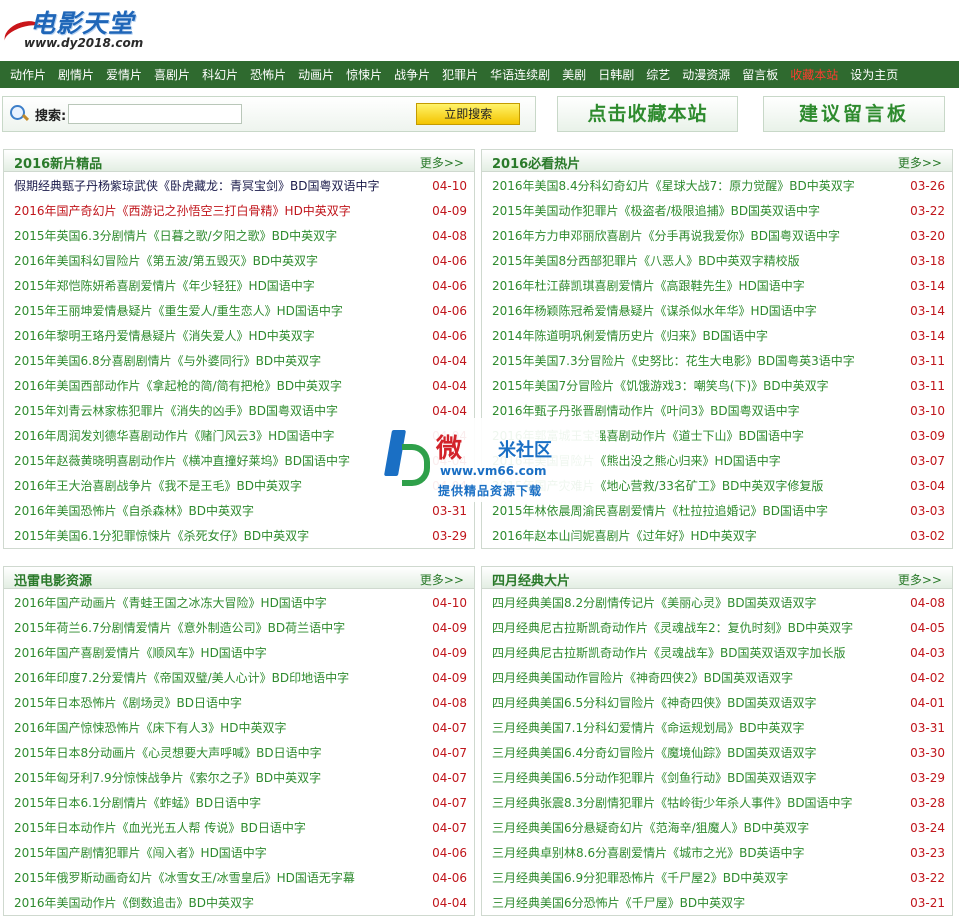 The height and width of the screenshot is (916, 959). I want to click on watermark-subtitle: 米社区, so click(525, 450).